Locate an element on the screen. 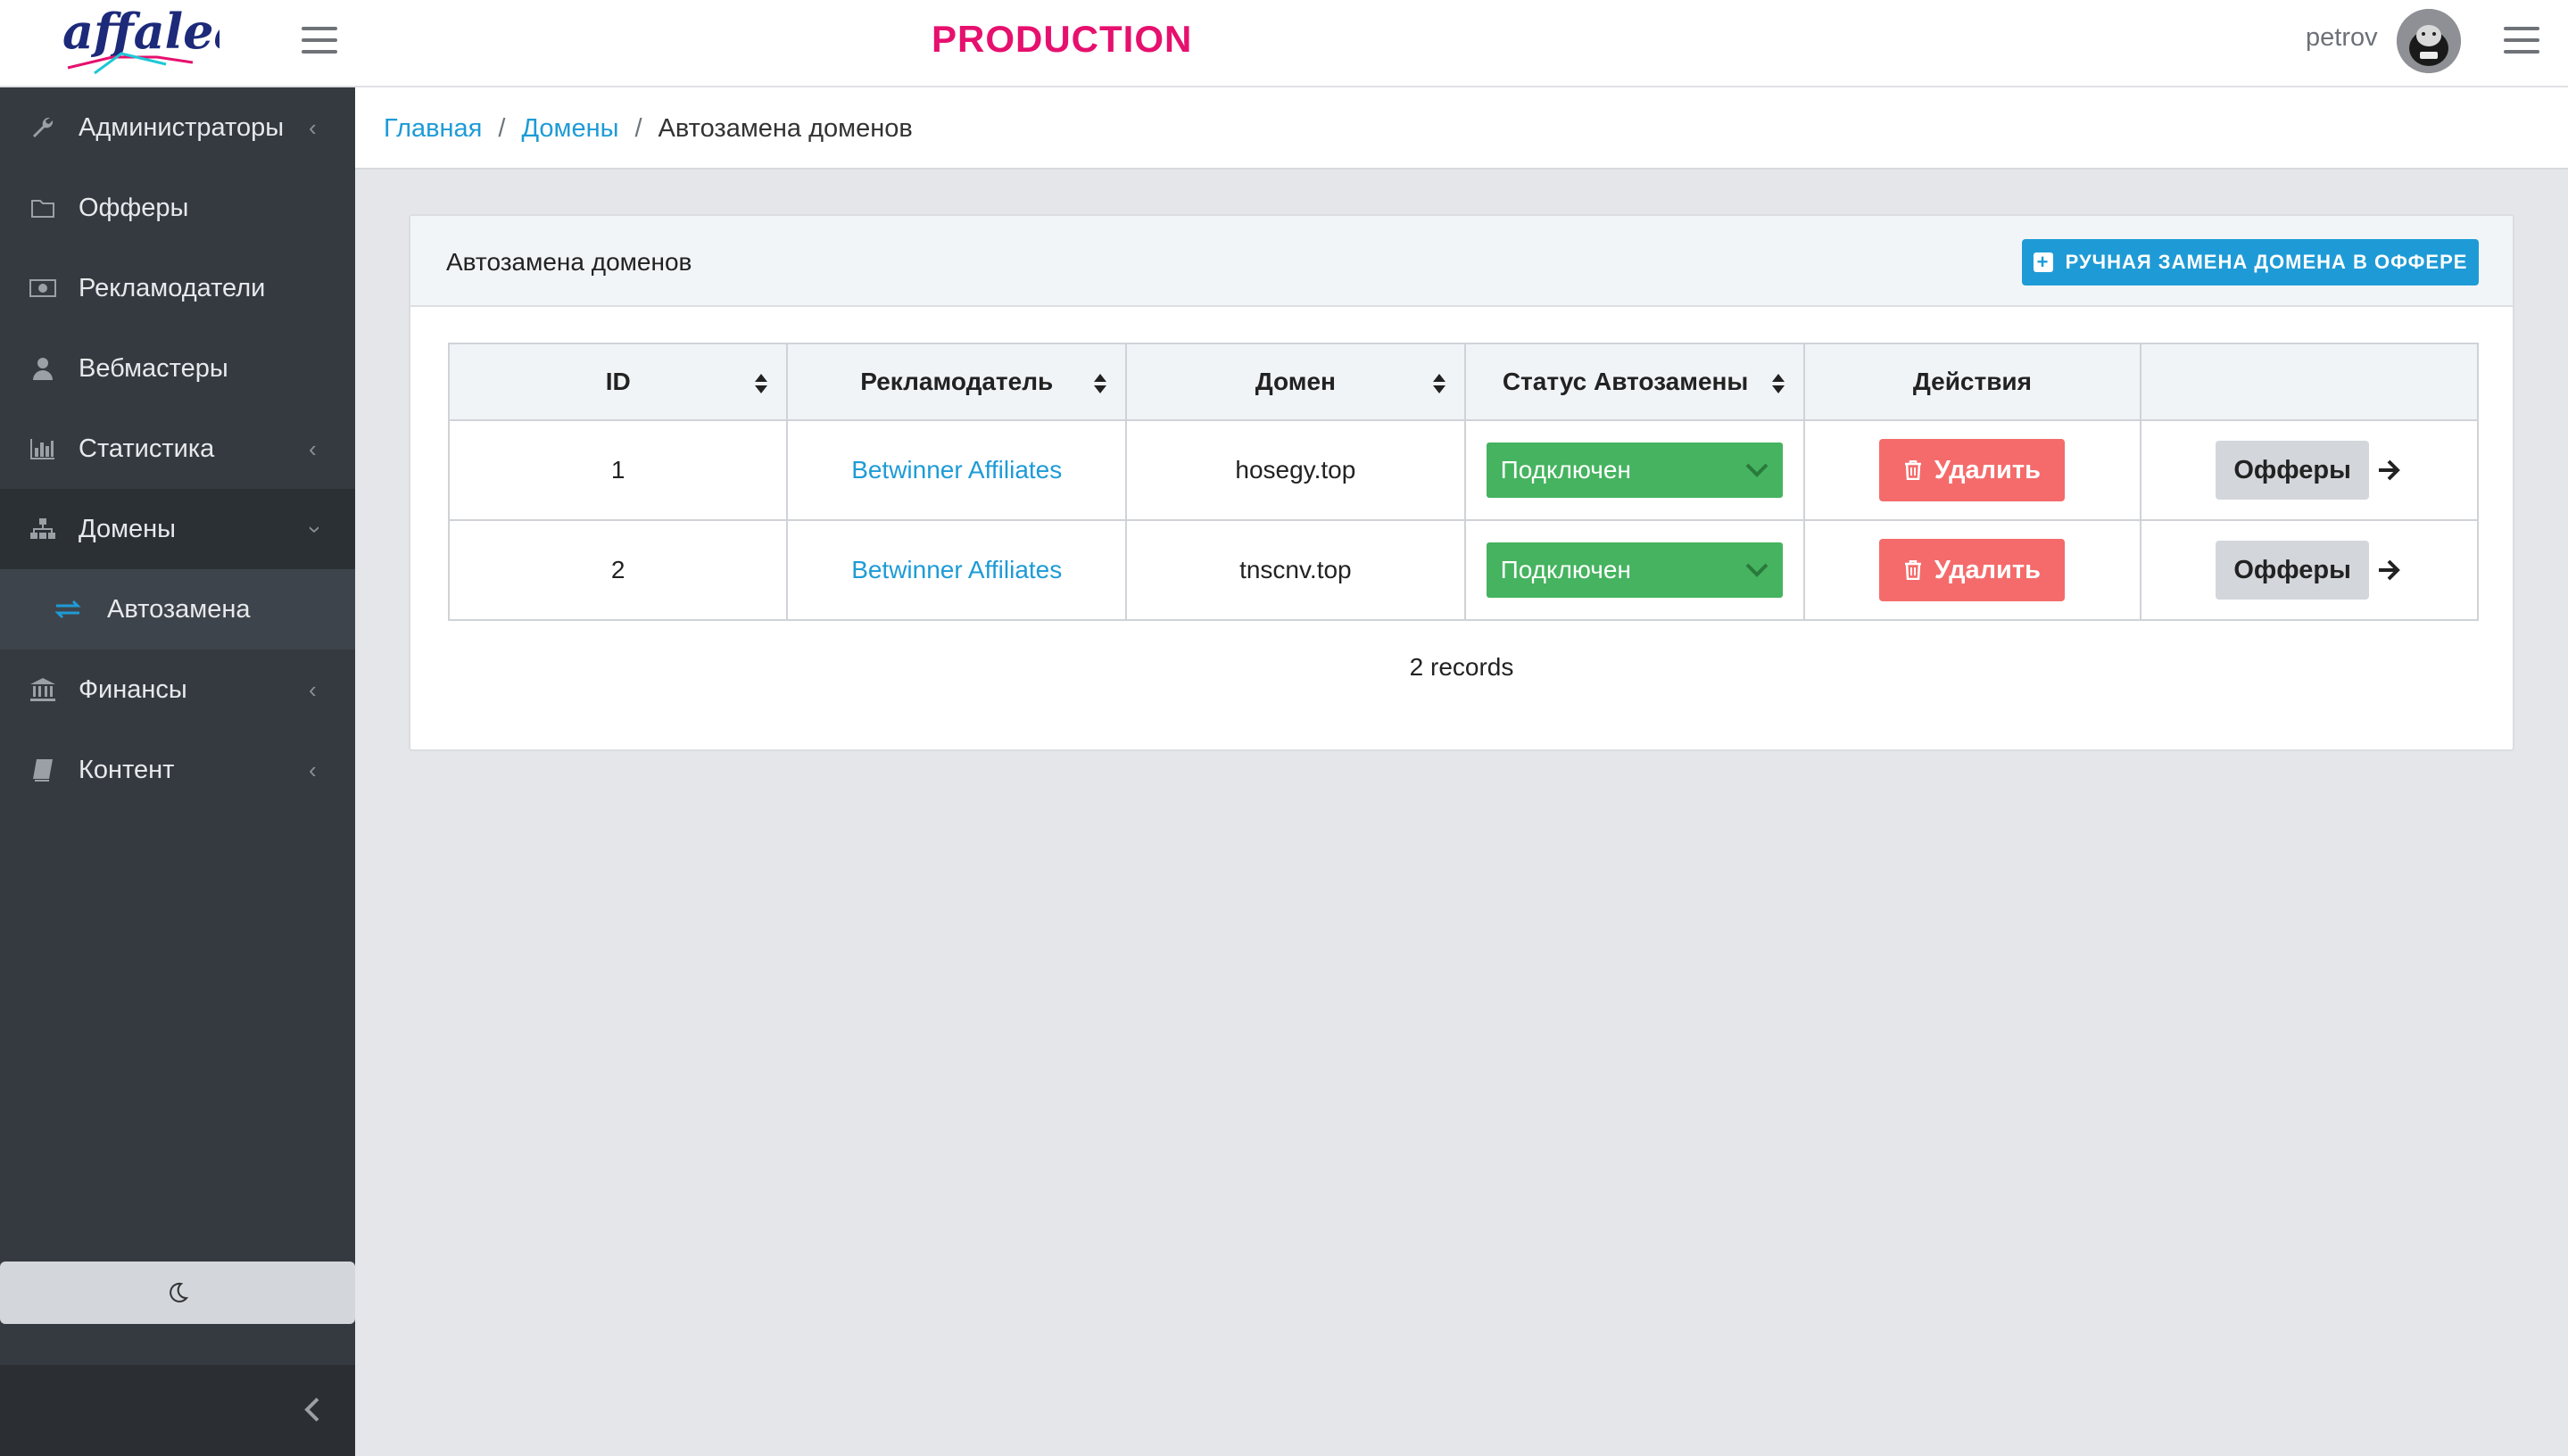  sidebar-item-domains: Домены ‹ is located at coordinates (177, 529).